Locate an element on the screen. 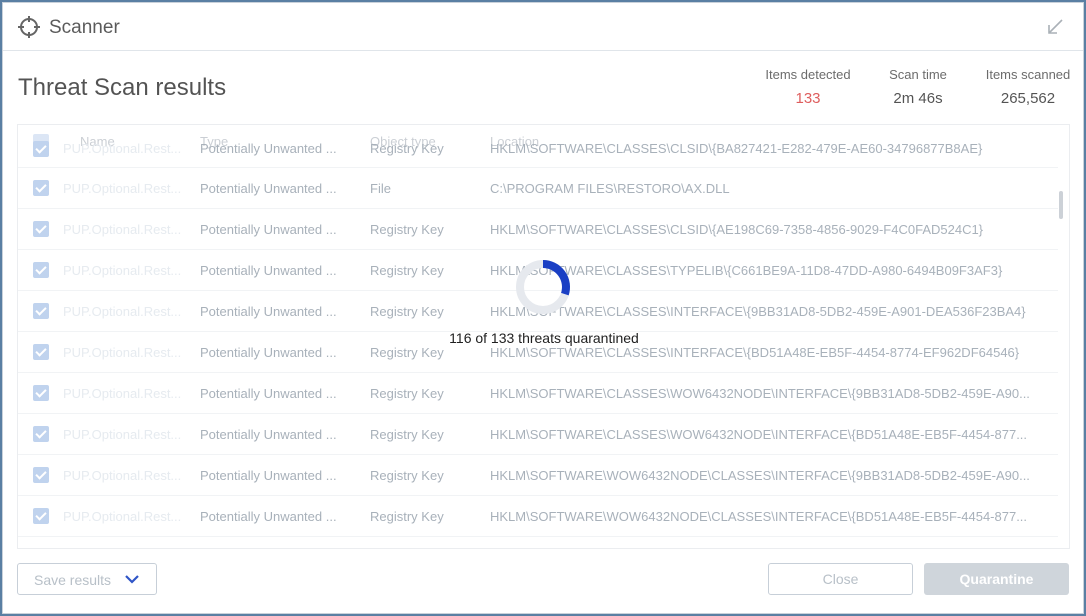 The width and height of the screenshot is (1086, 616). save-results-button: Save results is located at coordinates (87, 579).